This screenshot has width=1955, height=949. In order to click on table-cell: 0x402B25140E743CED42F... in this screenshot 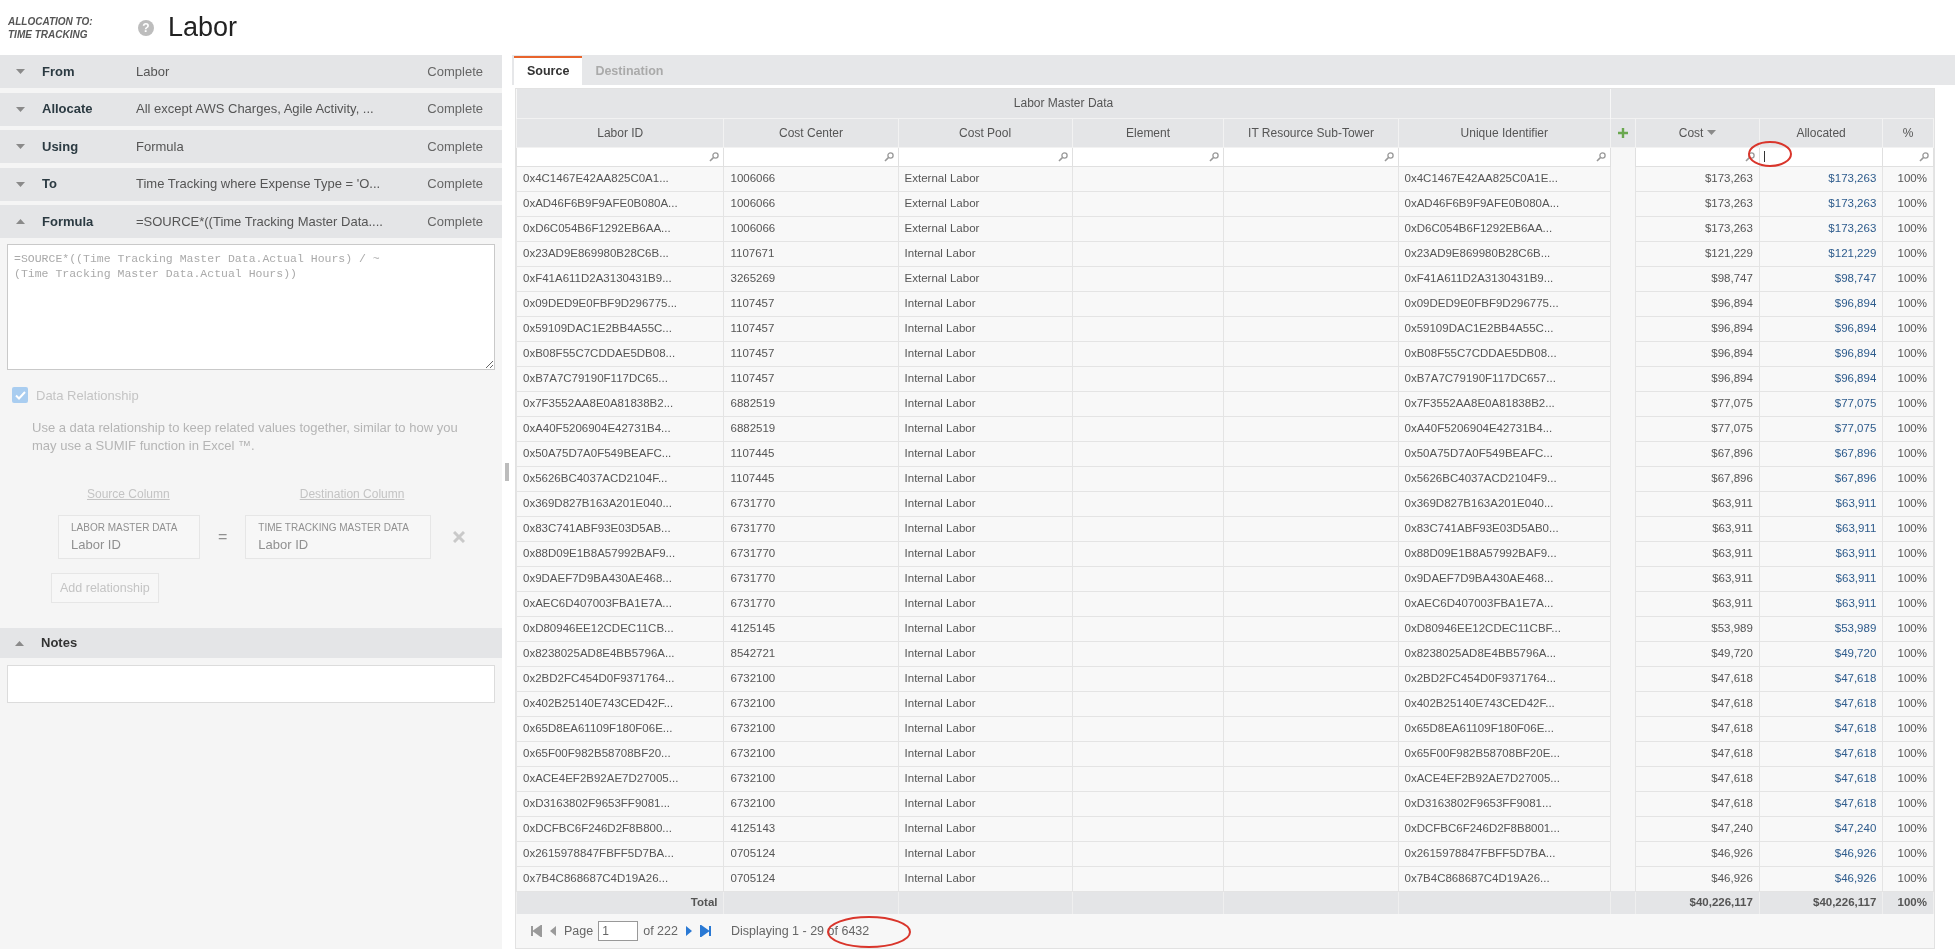, I will do `click(1504, 703)`.